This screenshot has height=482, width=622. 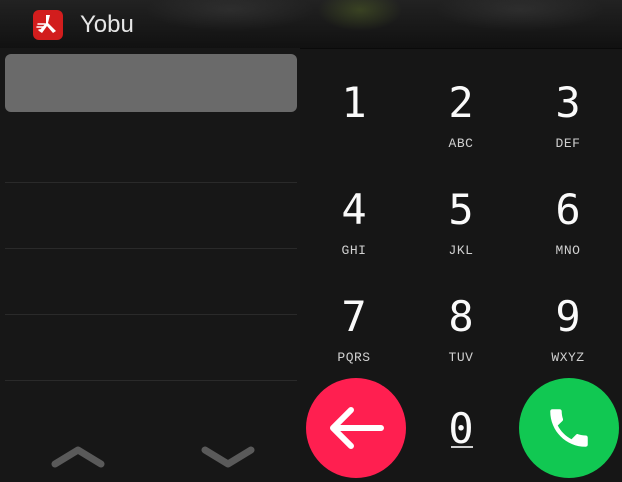 I want to click on key-1: 1, so click(x=354, y=98).